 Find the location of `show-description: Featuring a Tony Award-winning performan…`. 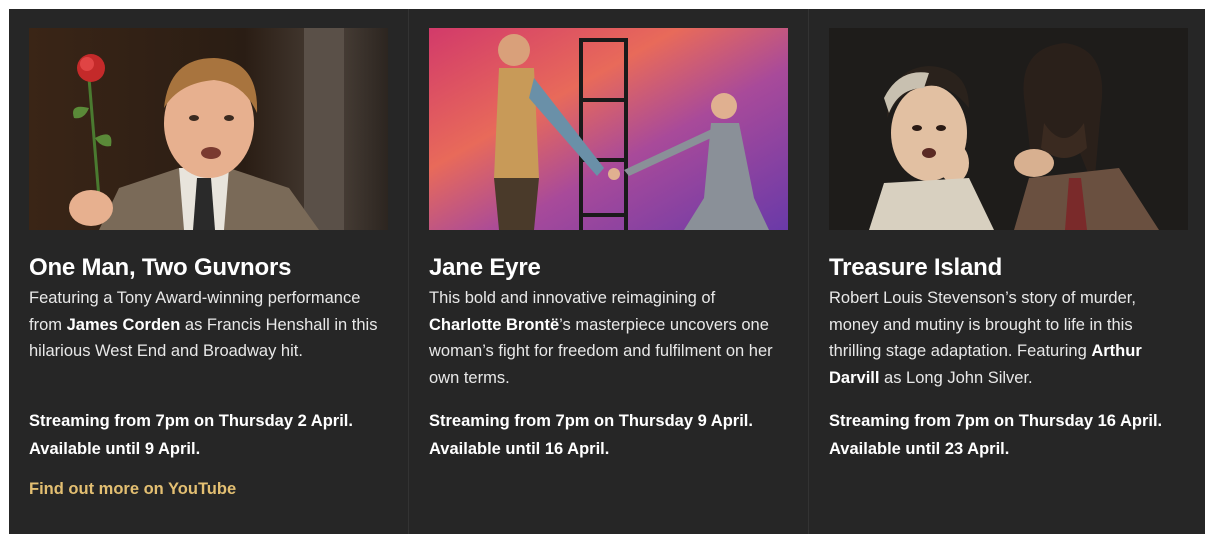

show-description: Featuring a Tony Award-winning performan… is located at coordinates (203, 324).